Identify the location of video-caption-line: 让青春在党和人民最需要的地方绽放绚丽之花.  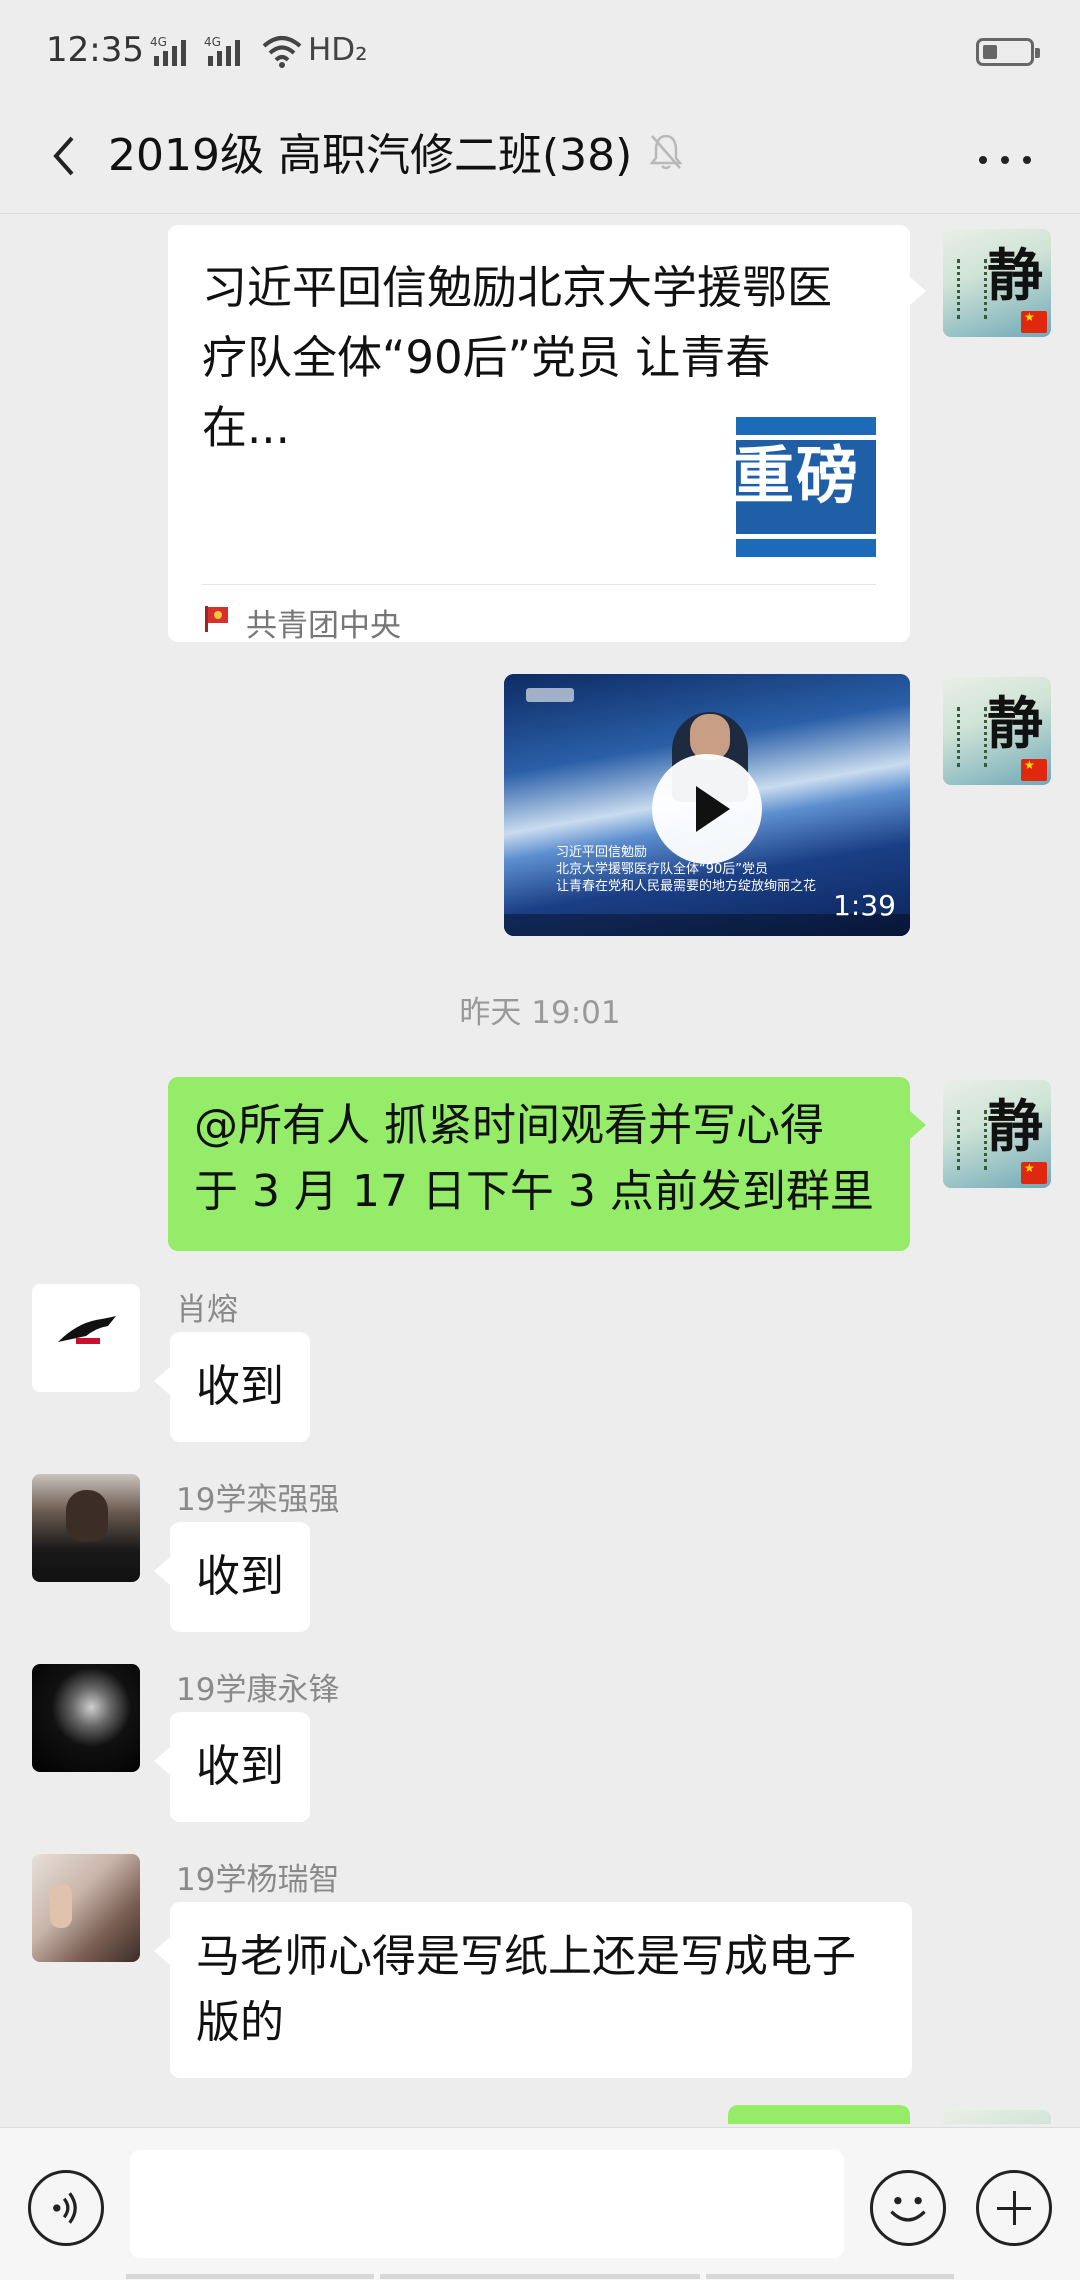
(686, 886).